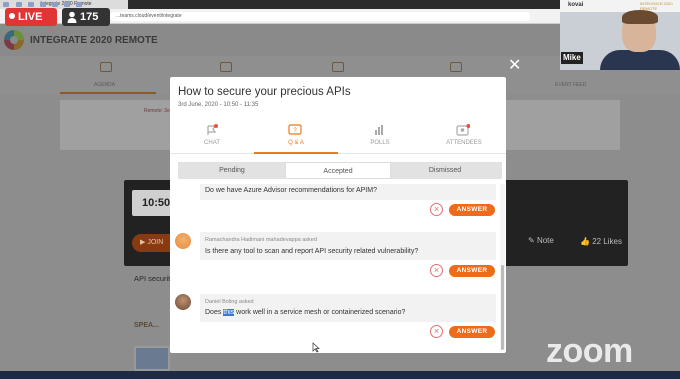 The width and height of the screenshot is (680, 379). What do you see at coordinates (14, 40) in the screenshot?
I see `event-logo` at bounding box center [14, 40].